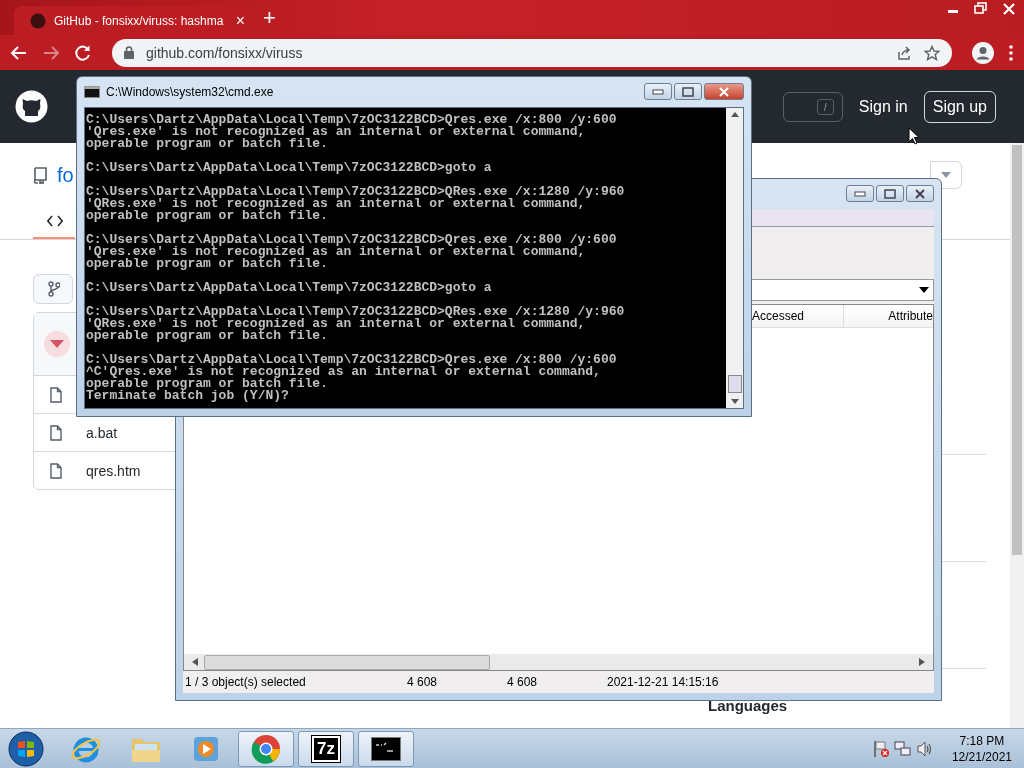 The height and width of the screenshot is (768, 1024). What do you see at coordinates (904, 52) in the screenshot?
I see `share-icon` at bounding box center [904, 52].